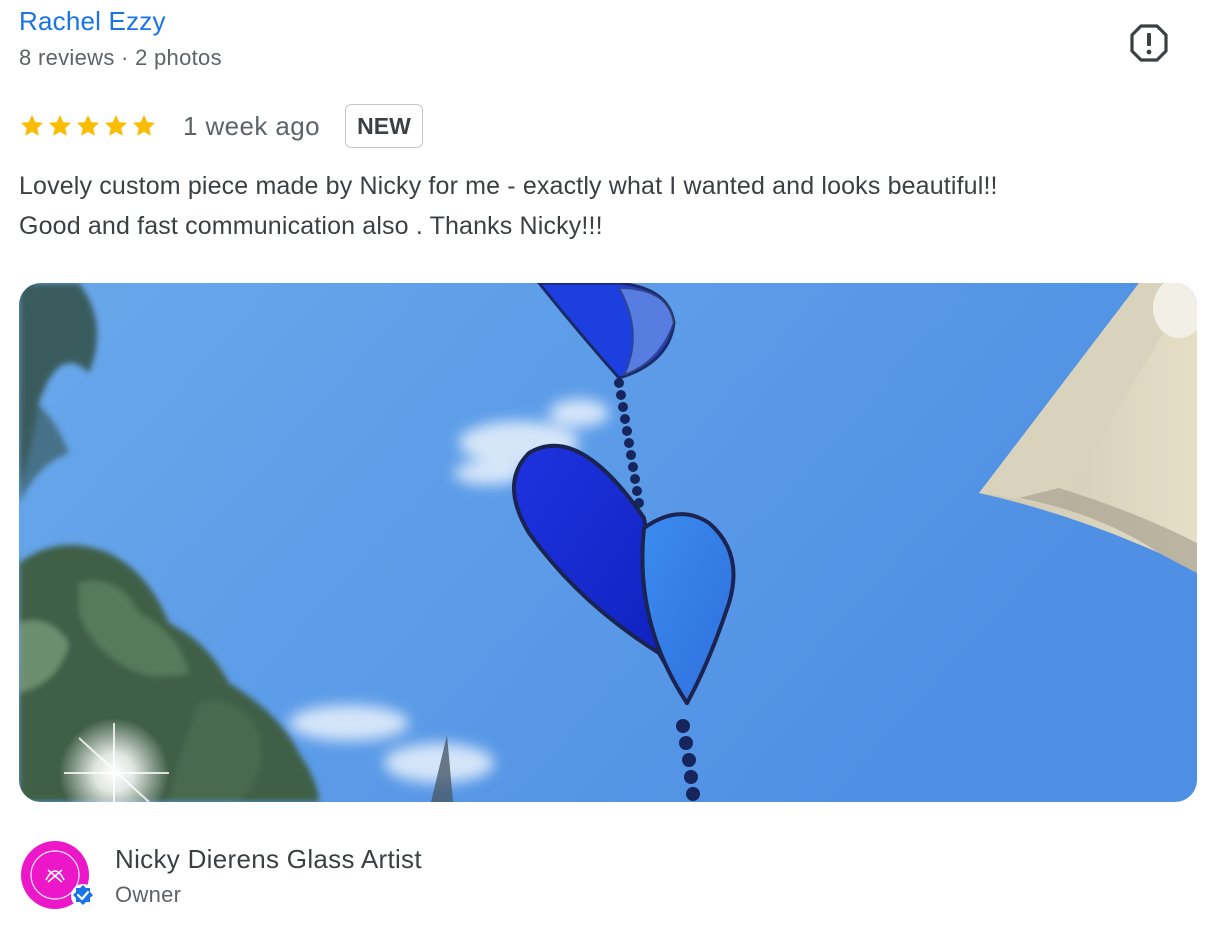 Image resolution: width=1218 pixels, height=928 pixels. I want to click on review-date: 1 week ago, so click(251, 125).